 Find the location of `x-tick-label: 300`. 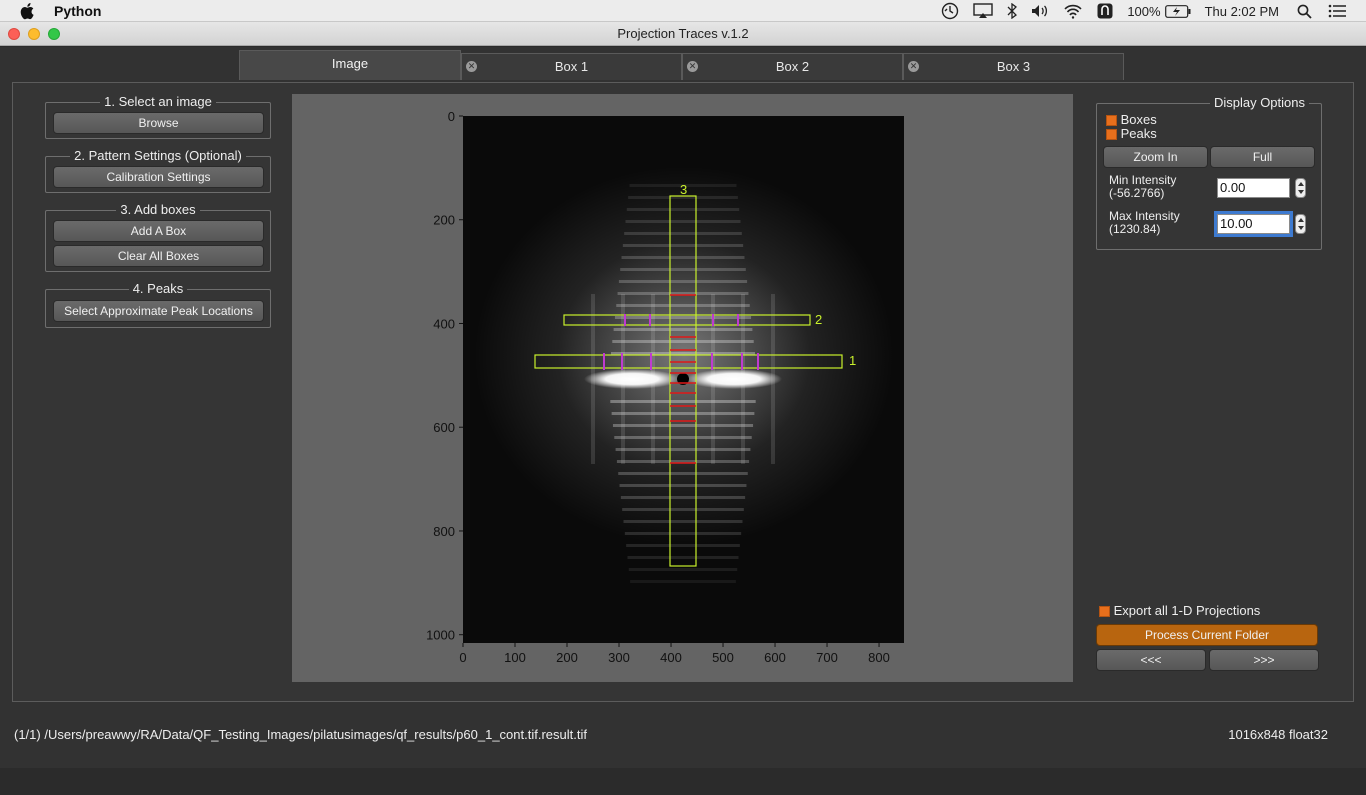

x-tick-label: 300 is located at coordinates (619, 657).